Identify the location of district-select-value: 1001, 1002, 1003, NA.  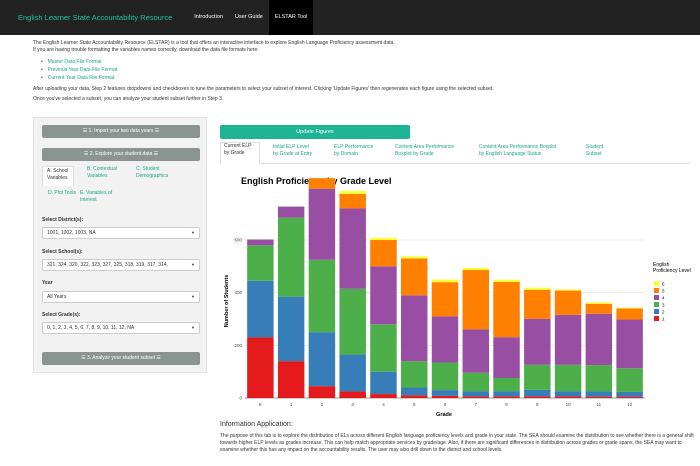
(71, 233).